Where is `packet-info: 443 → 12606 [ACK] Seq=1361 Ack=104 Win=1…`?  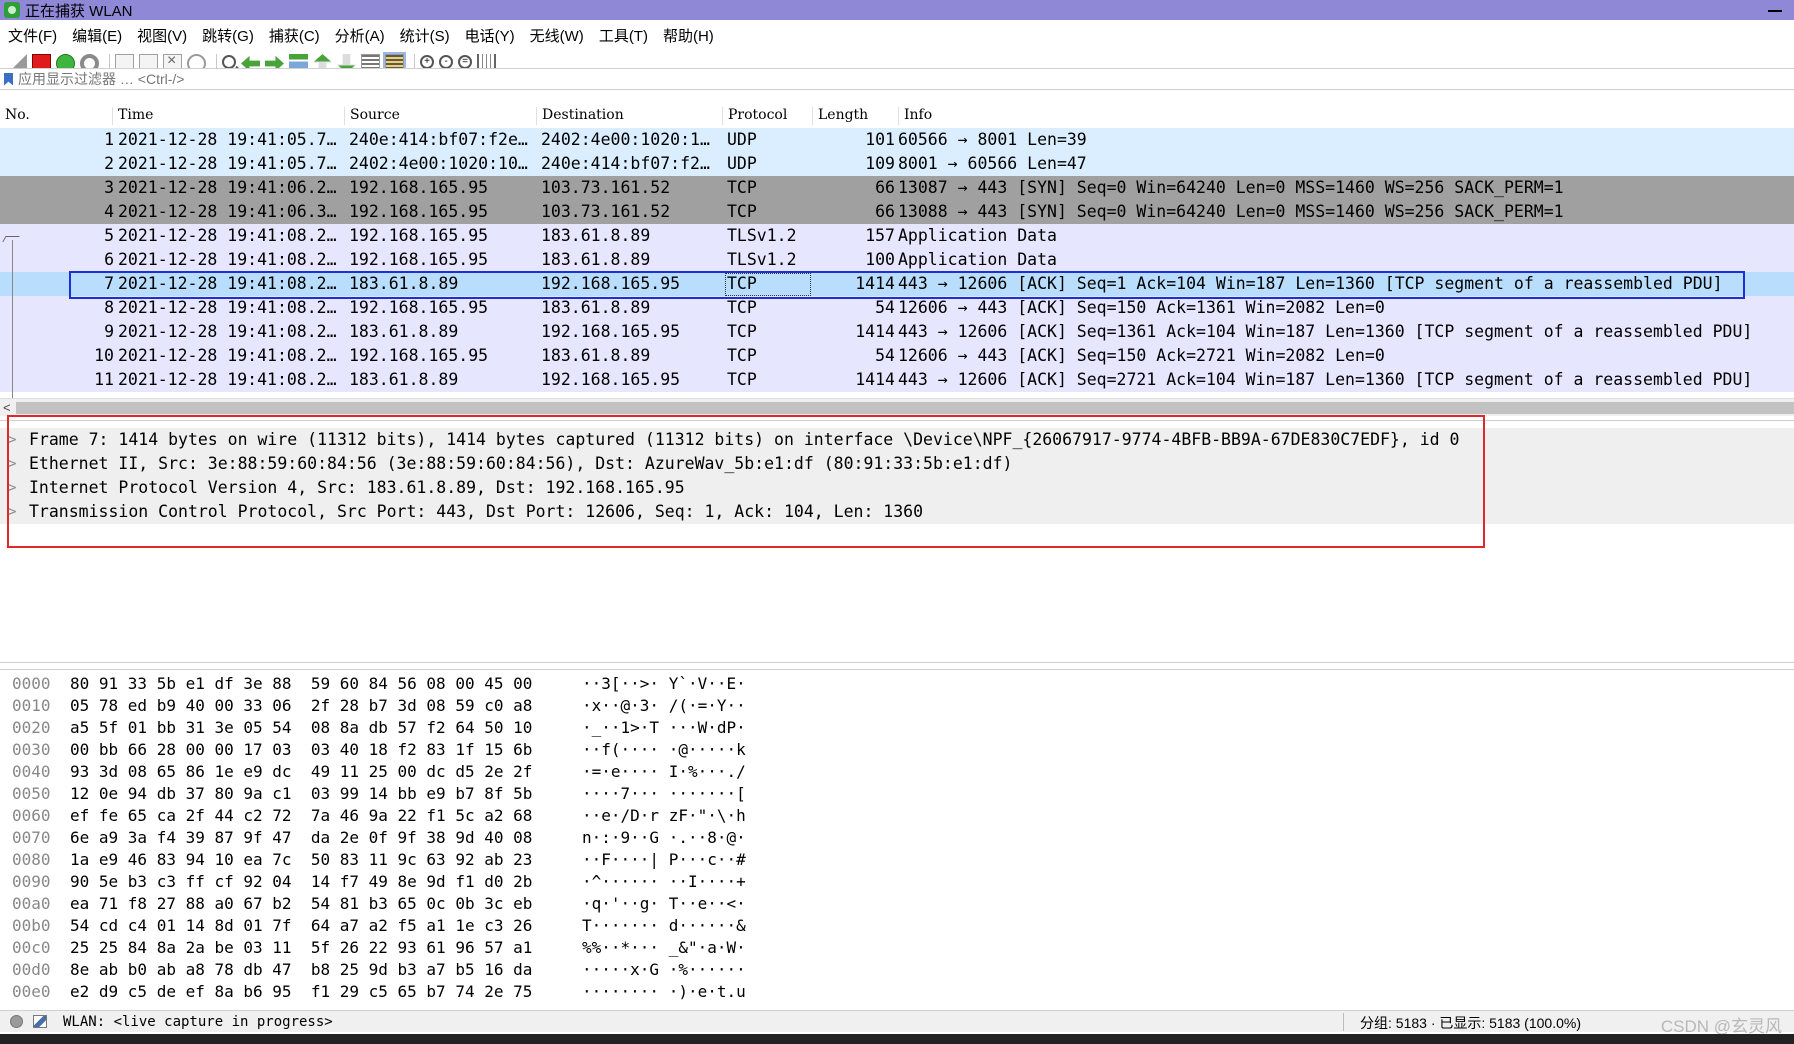 packet-info: 443 → 12606 [ACK] Seq=1361 Ack=104 Win=1… is located at coordinates (1325, 331).